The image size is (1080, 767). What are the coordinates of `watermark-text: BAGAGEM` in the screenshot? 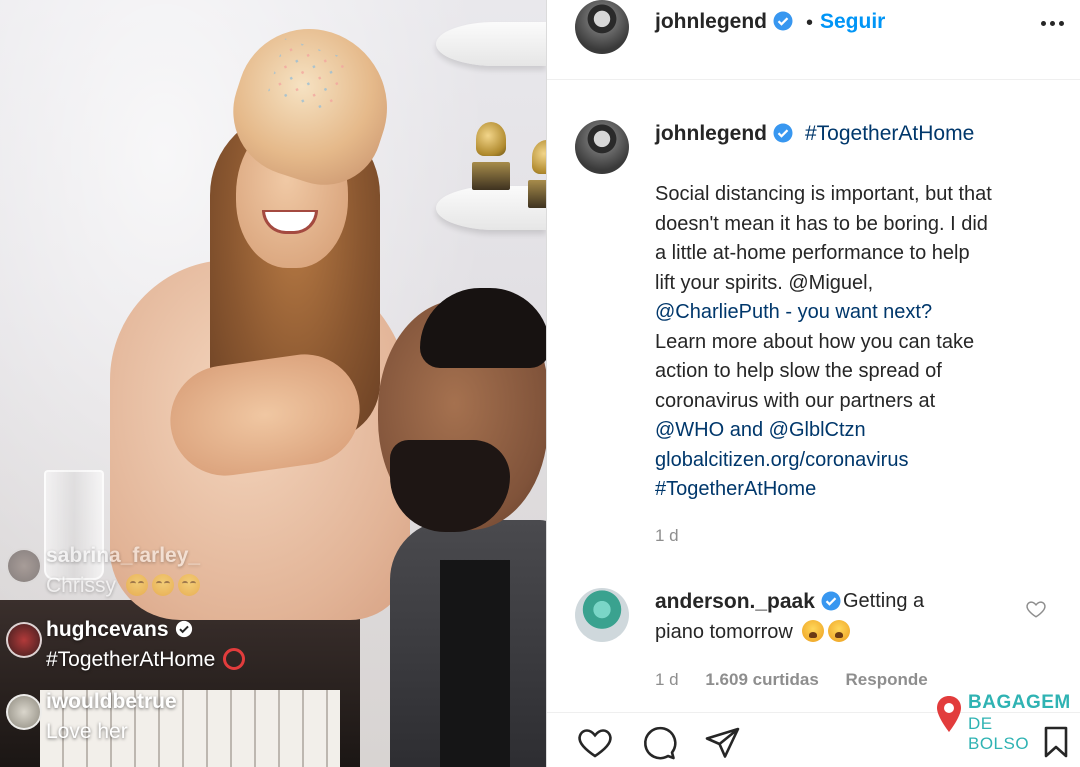 It's located at (1019, 702).